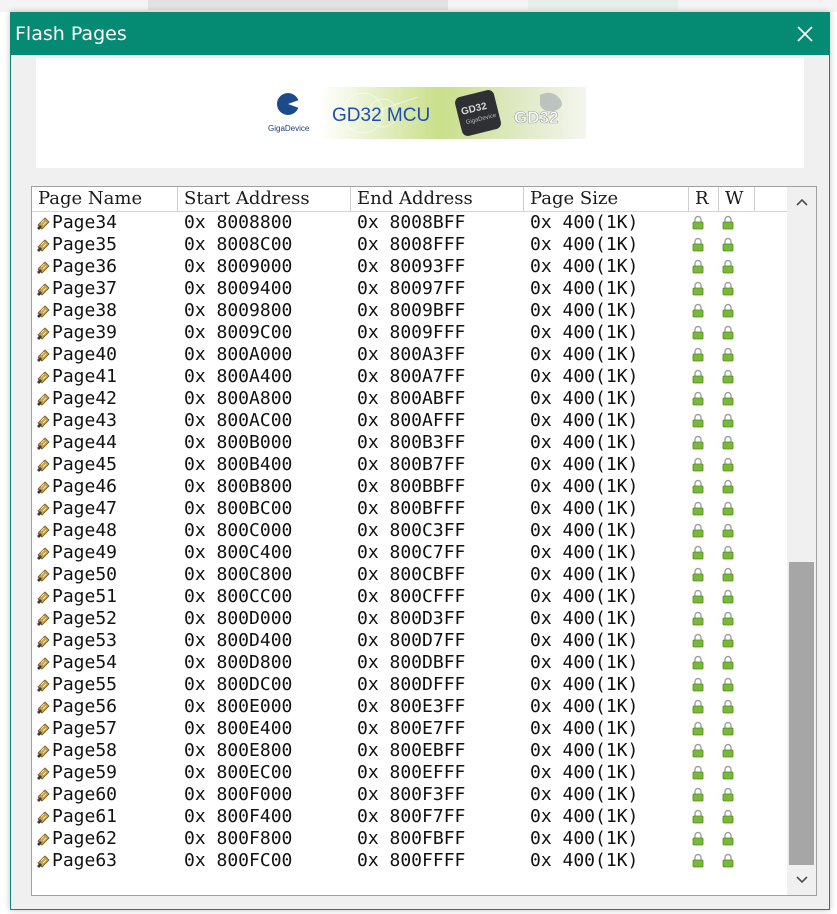 This screenshot has height=914, width=837. I want to click on start-address-cell: 0x 8009400, so click(238, 288).